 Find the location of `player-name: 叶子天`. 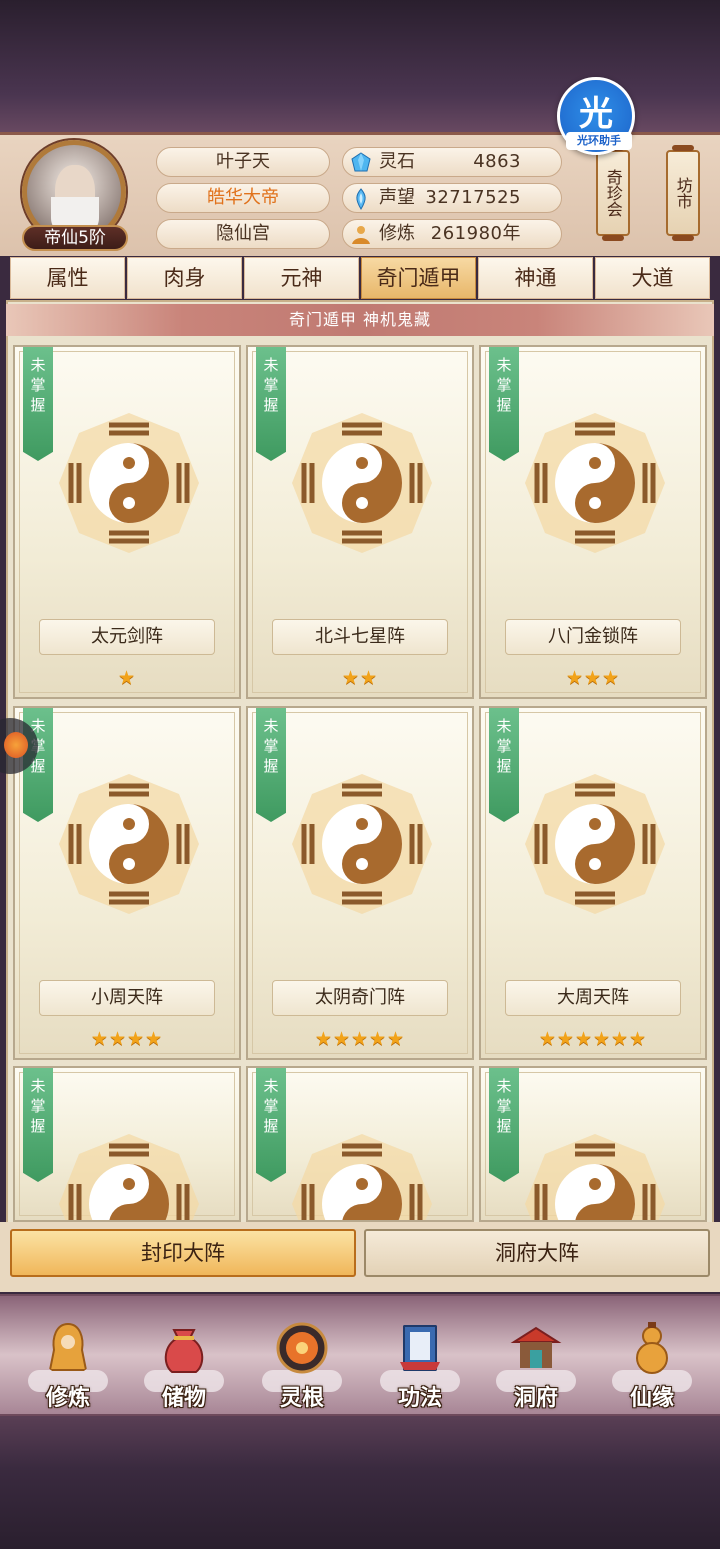

player-name: 叶子天 is located at coordinates (243, 162).